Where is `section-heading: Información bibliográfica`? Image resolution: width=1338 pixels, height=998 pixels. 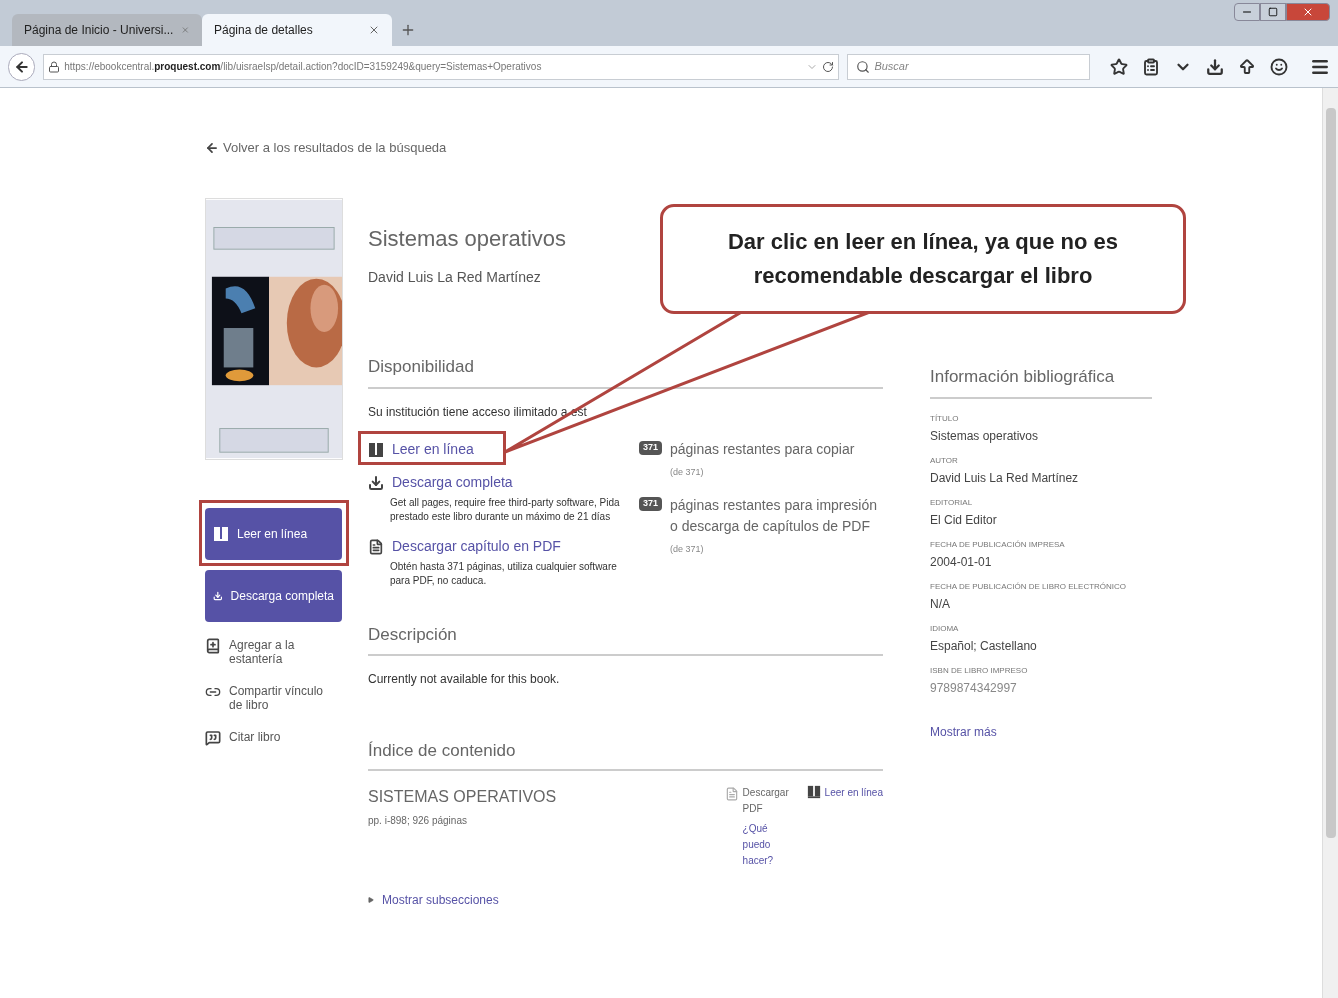
section-heading: Información bibliográfica is located at coordinates (1041, 381).